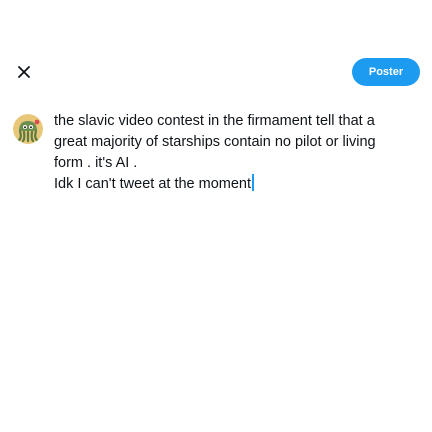 The width and height of the screenshot is (432, 432). I want to click on post-button: Poster, so click(386, 72).